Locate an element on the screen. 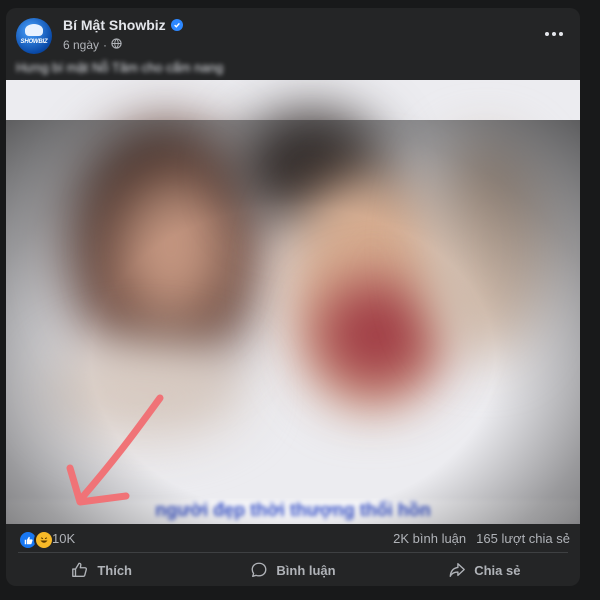 Image resolution: width=600 pixels, height=600 pixels. like-button: Thích is located at coordinates (101, 570).